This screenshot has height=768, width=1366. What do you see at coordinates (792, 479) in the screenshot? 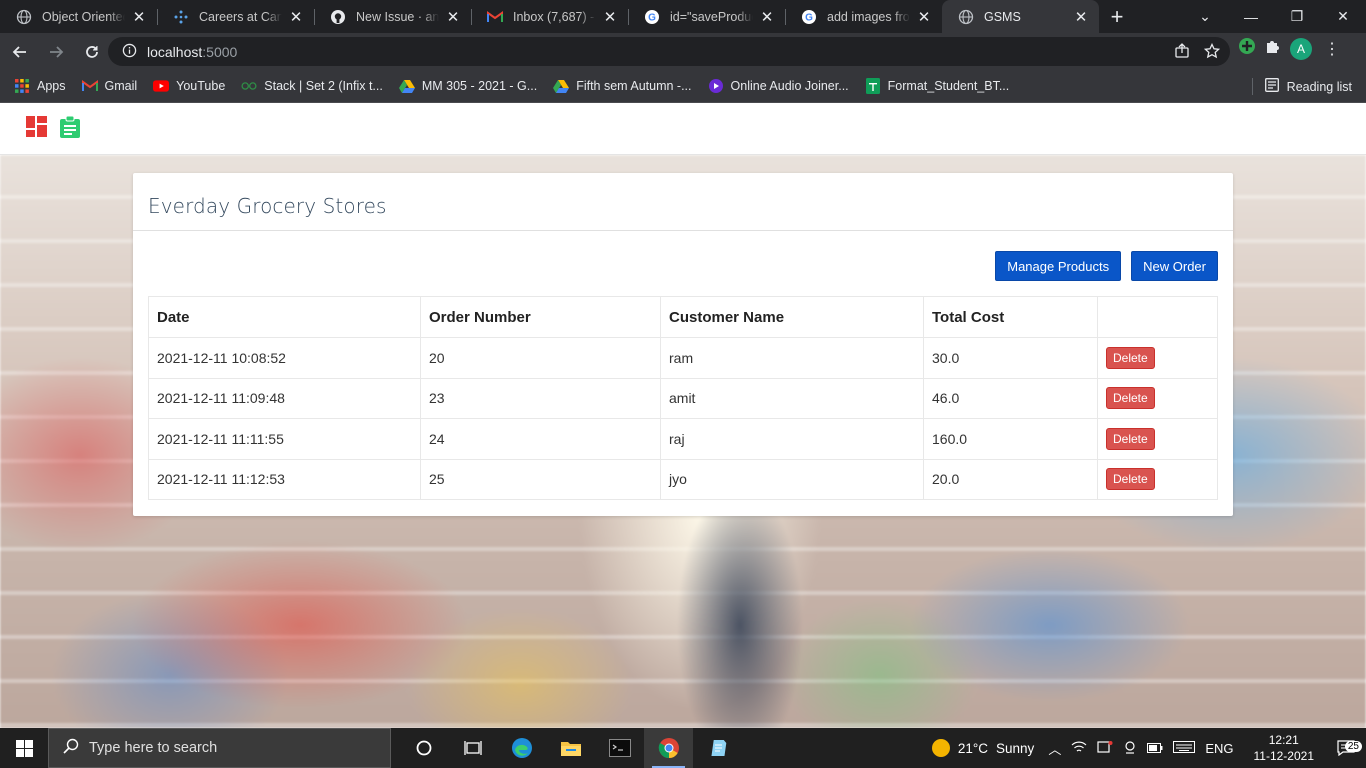
I see `cell-customer-name: jyo` at bounding box center [792, 479].